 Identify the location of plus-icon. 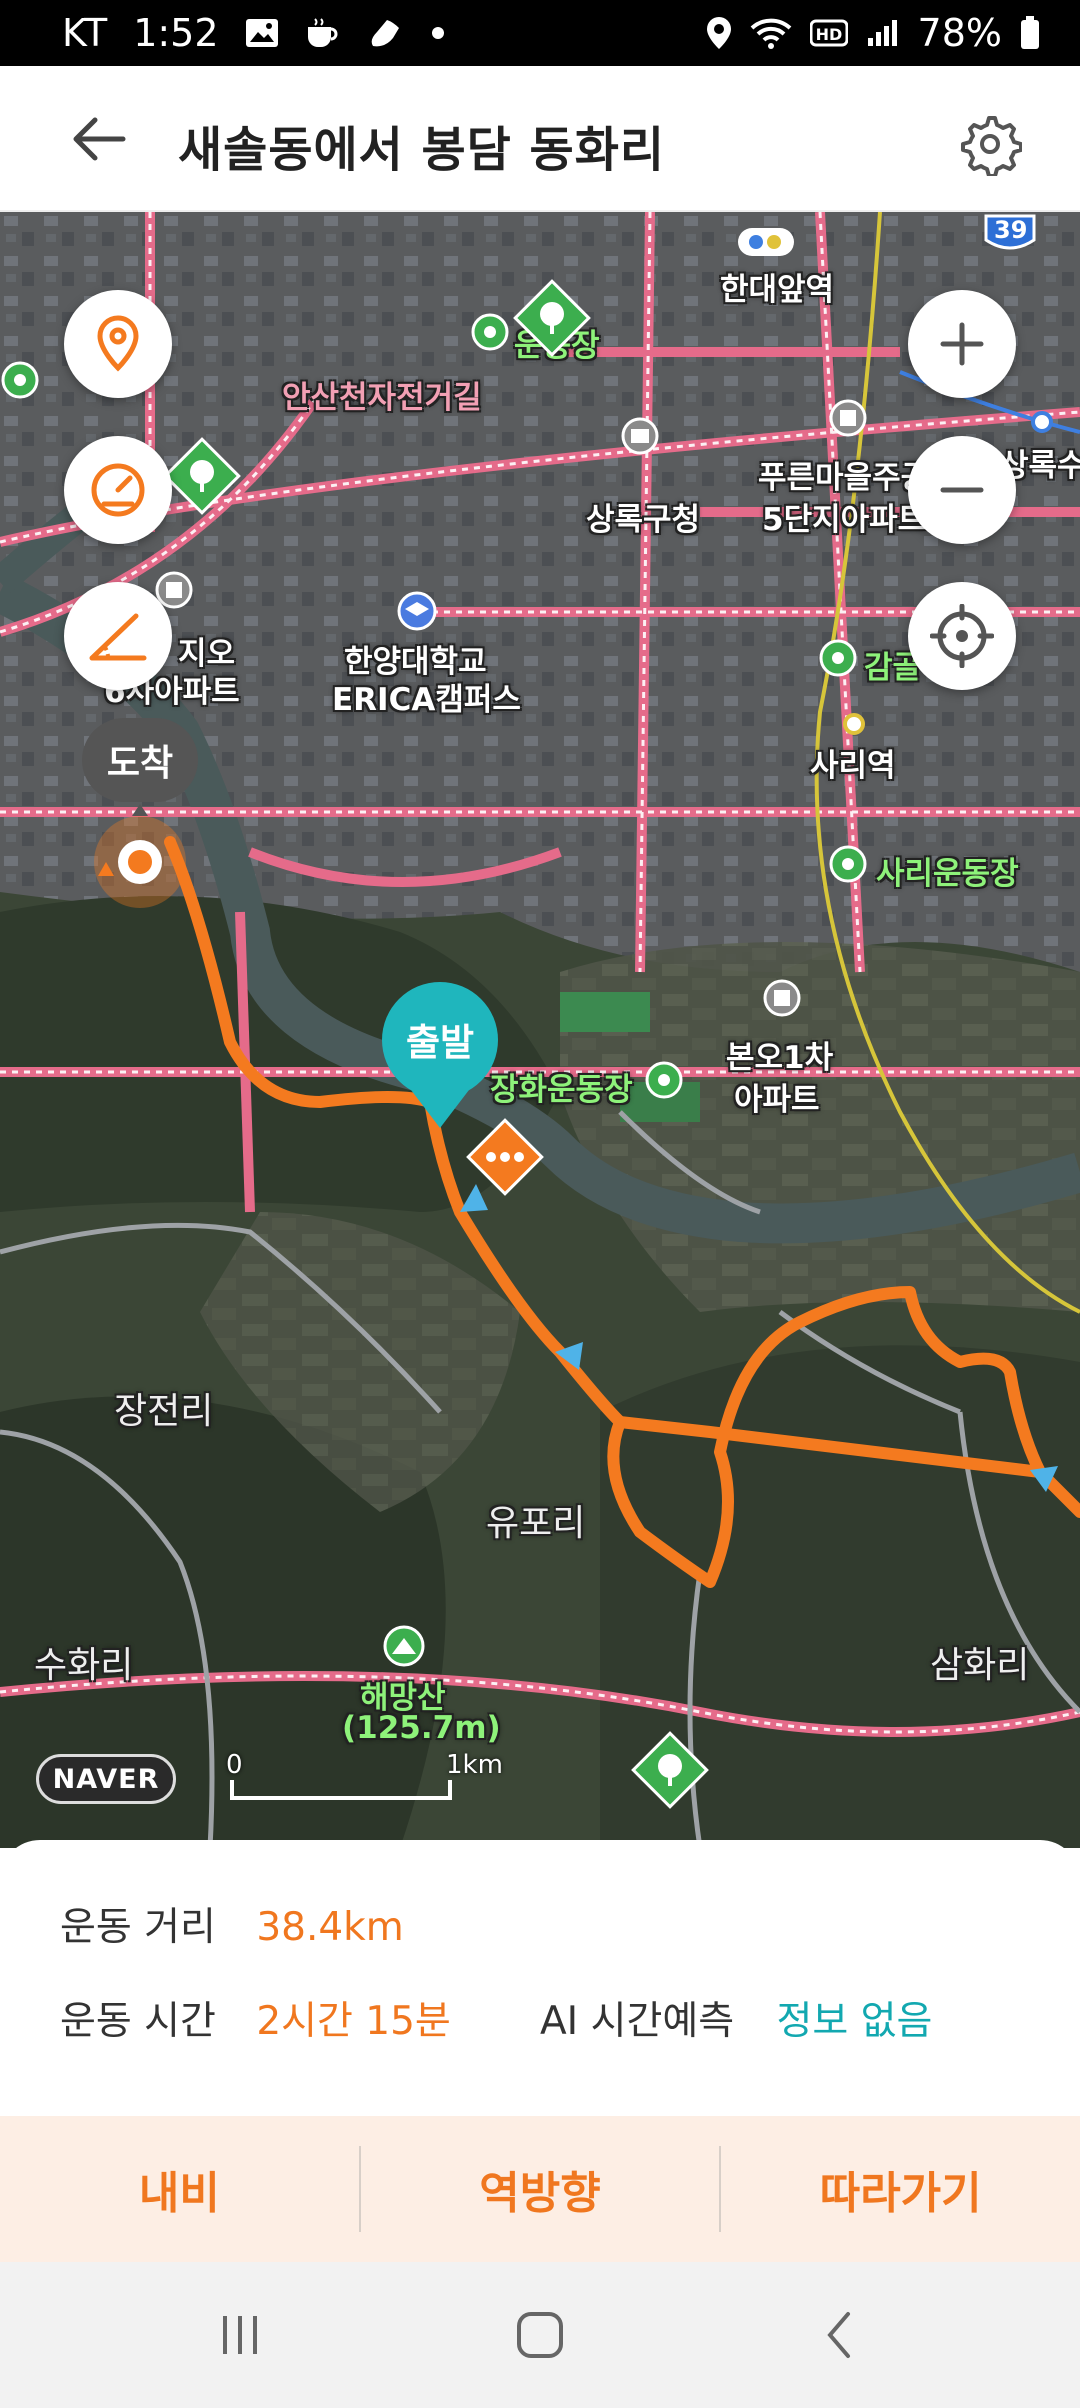
(962, 344).